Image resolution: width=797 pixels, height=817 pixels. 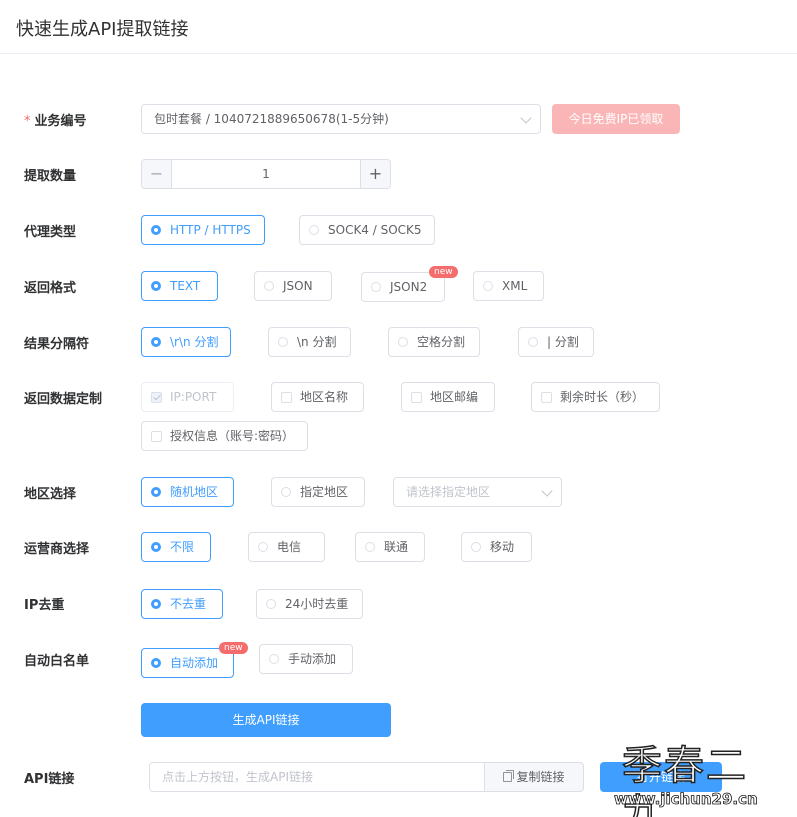 I want to click on radio-label: JSON, so click(x=298, y=286).